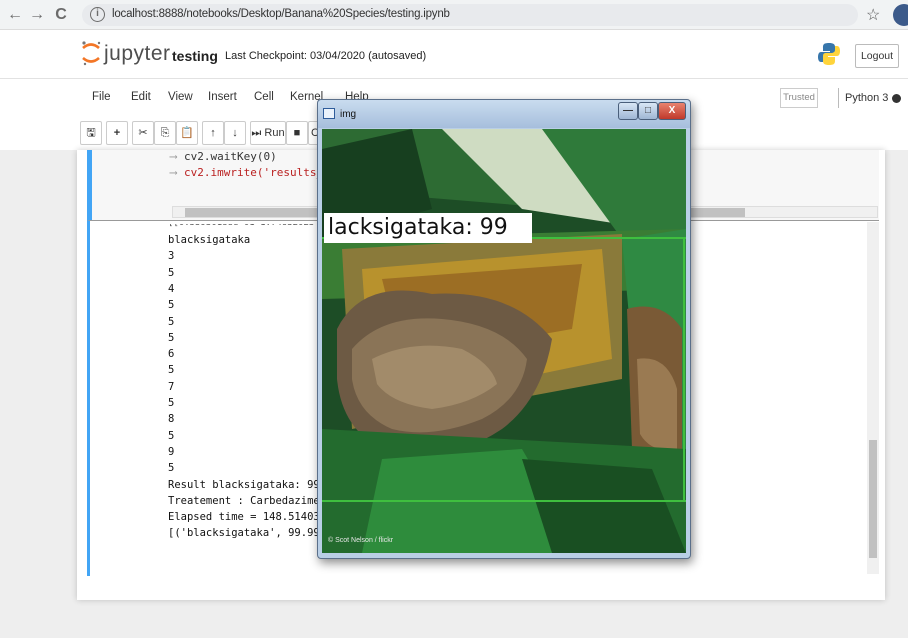  I want to click on prediction-label: lacksigataka: 99, so click(418, 227).